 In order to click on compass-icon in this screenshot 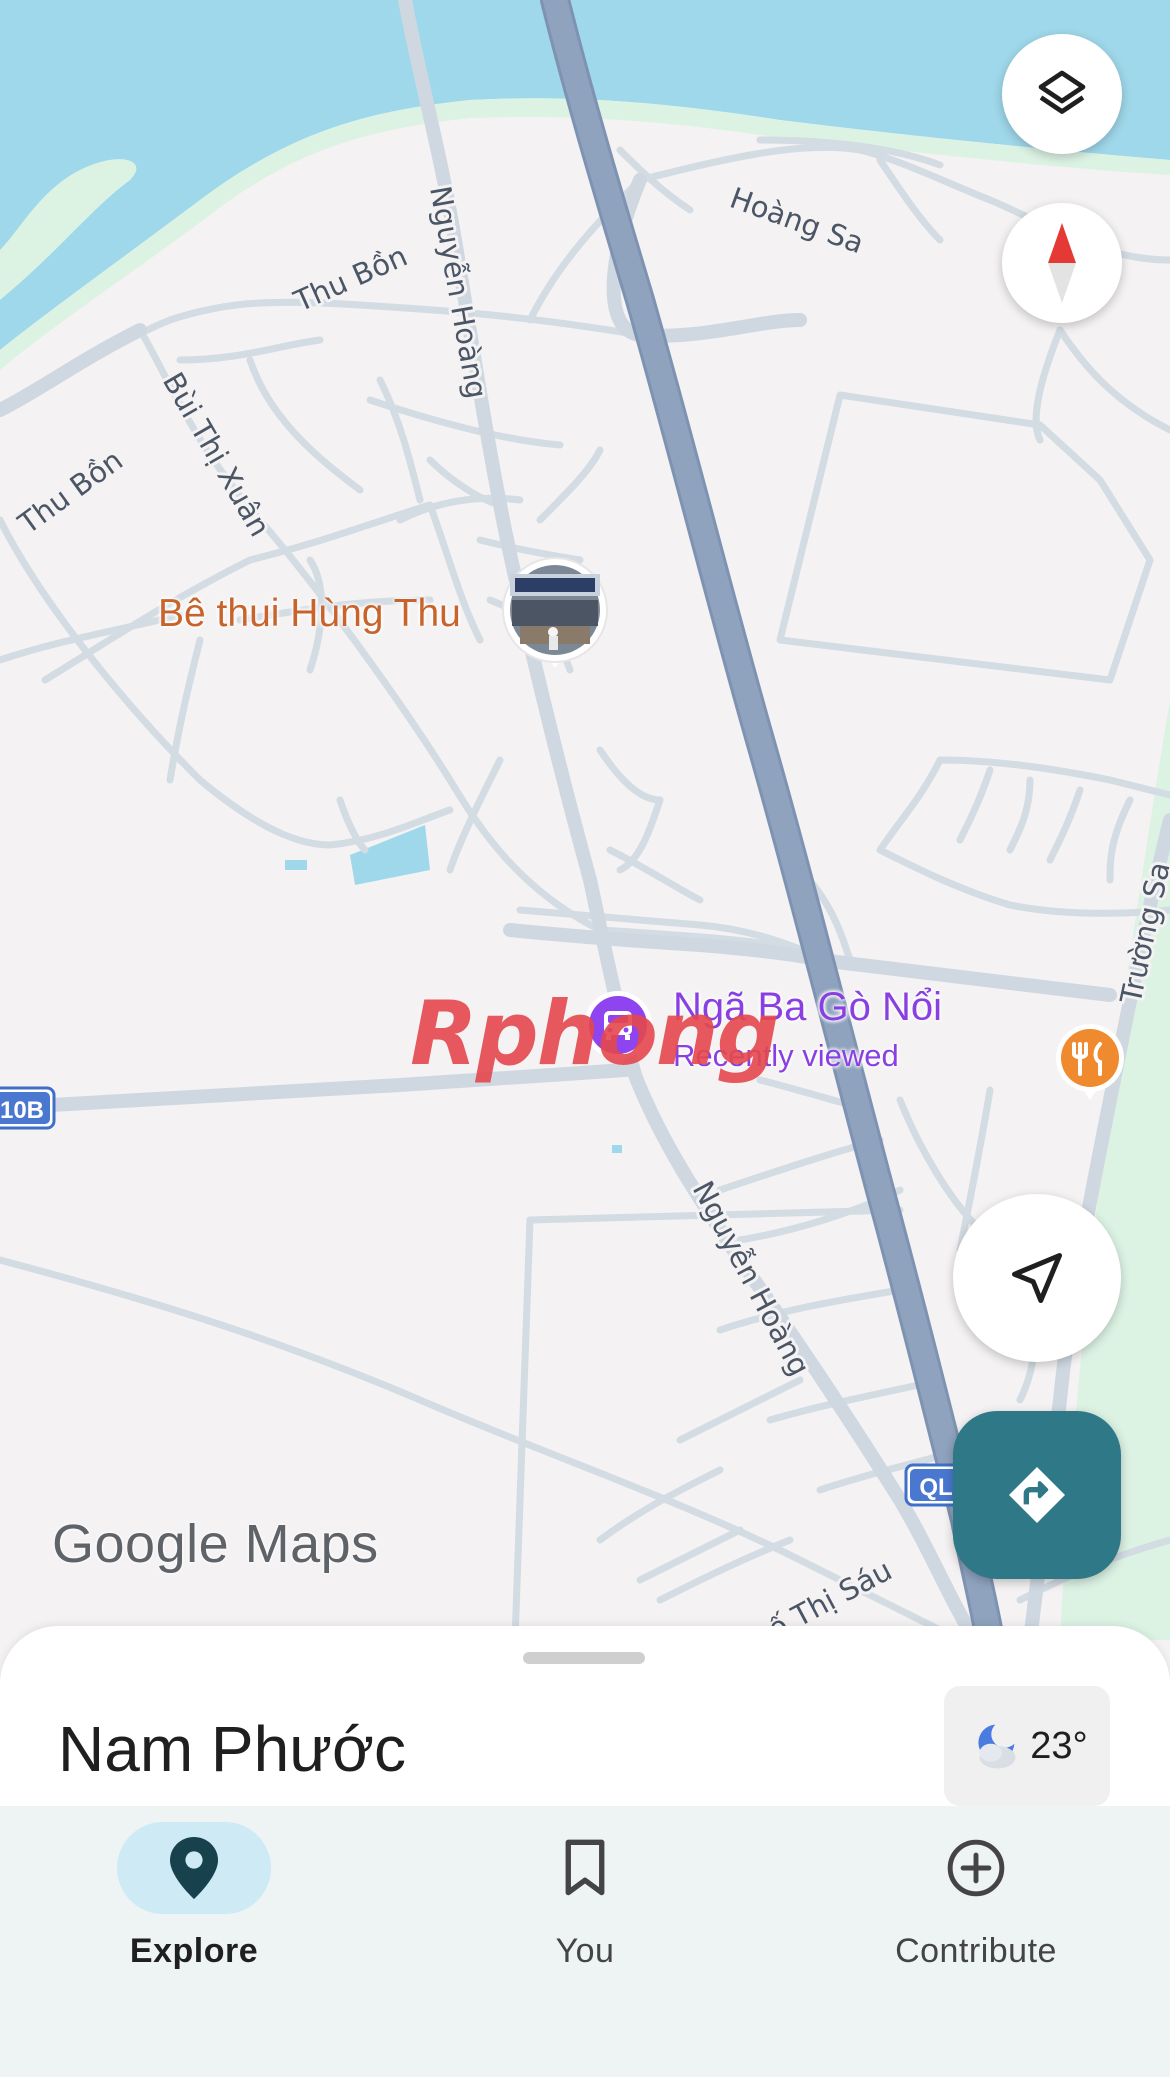, I will do `click(1062, 263)`.